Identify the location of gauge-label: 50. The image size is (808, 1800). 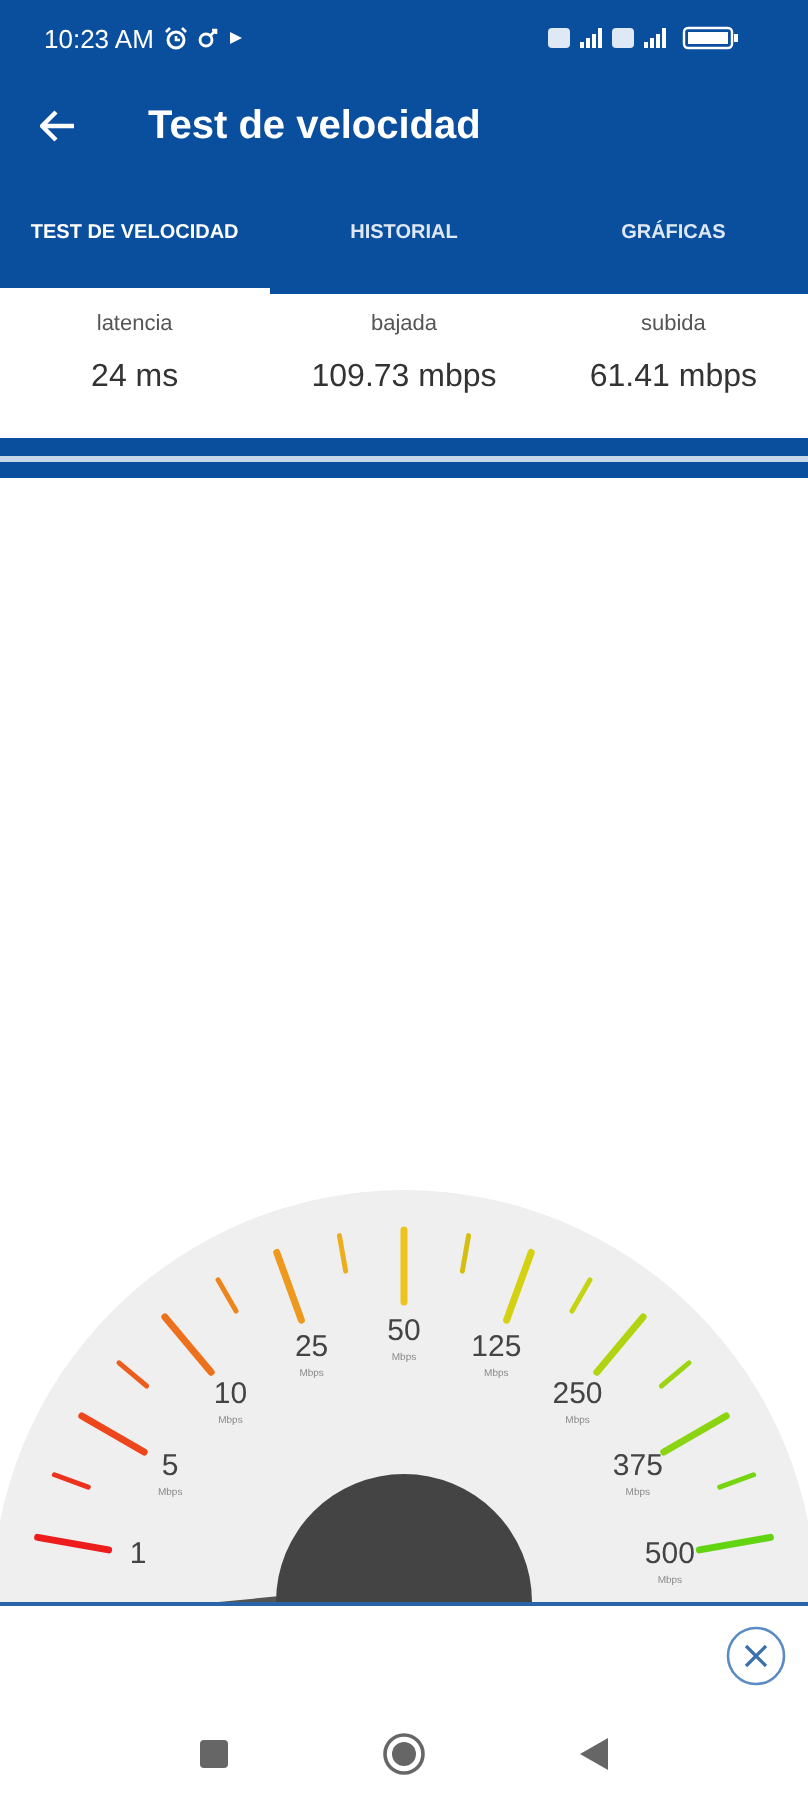
(404, 1331).